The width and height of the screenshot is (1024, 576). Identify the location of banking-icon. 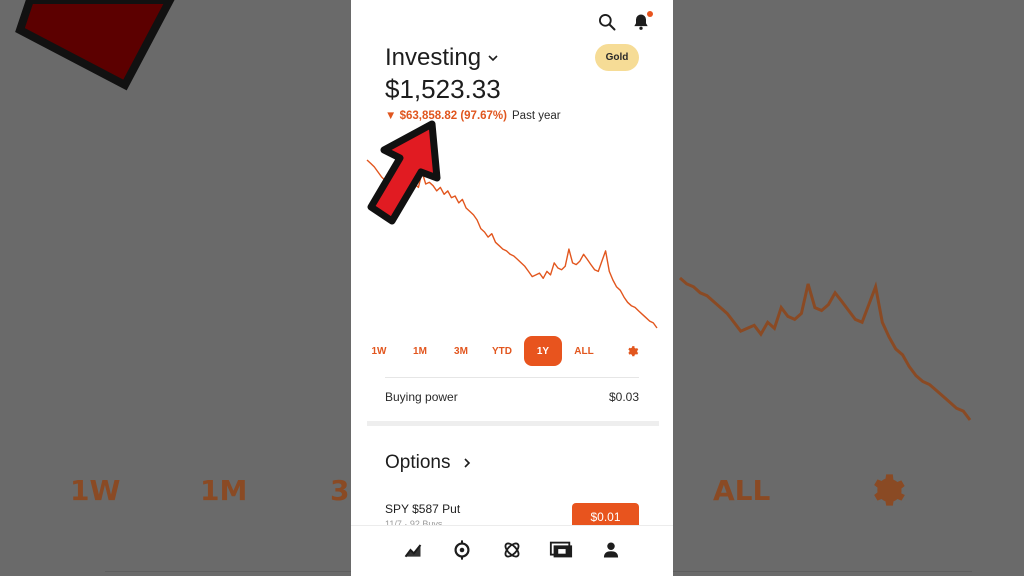
(561, 550).